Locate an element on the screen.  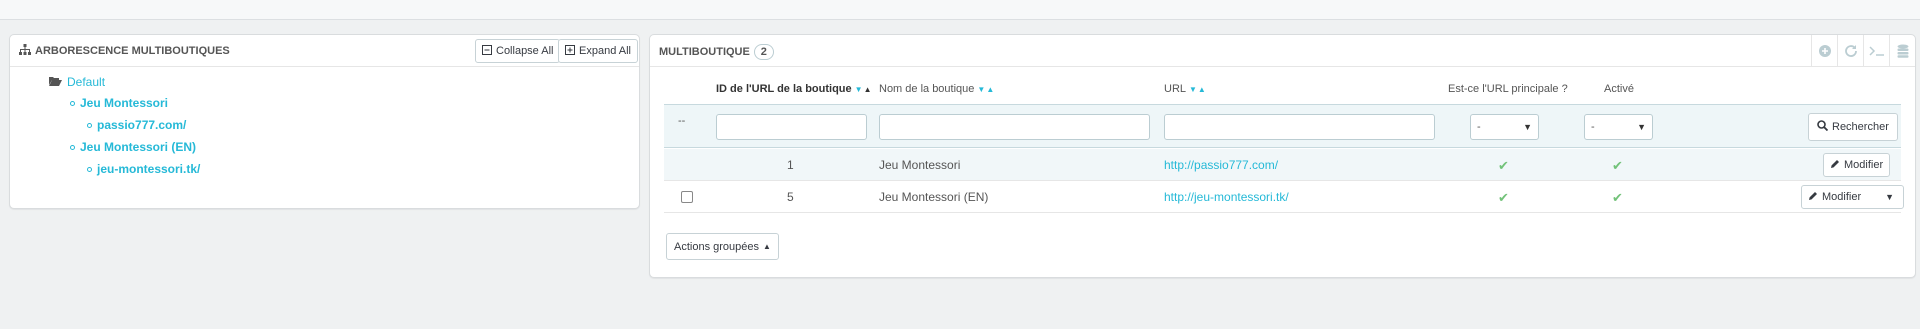
bulk-actions-button: Actions groupées ▲ is located at coordinates (722, 246).